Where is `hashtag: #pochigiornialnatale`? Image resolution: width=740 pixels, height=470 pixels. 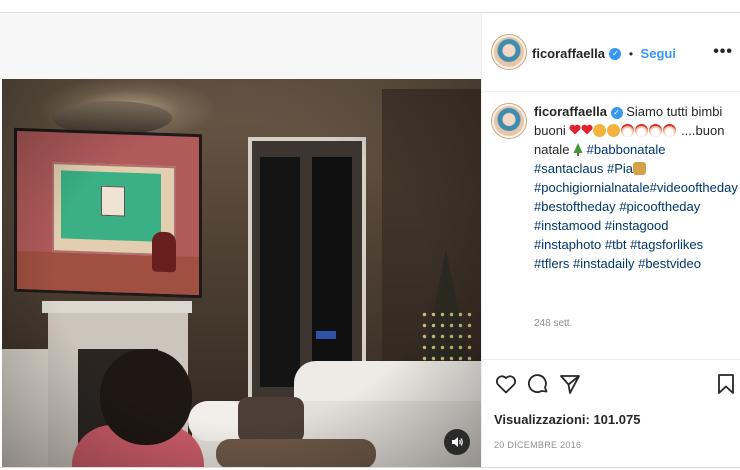 hashtag: #pochigiornialnatale is located at coordinates (592, 187).